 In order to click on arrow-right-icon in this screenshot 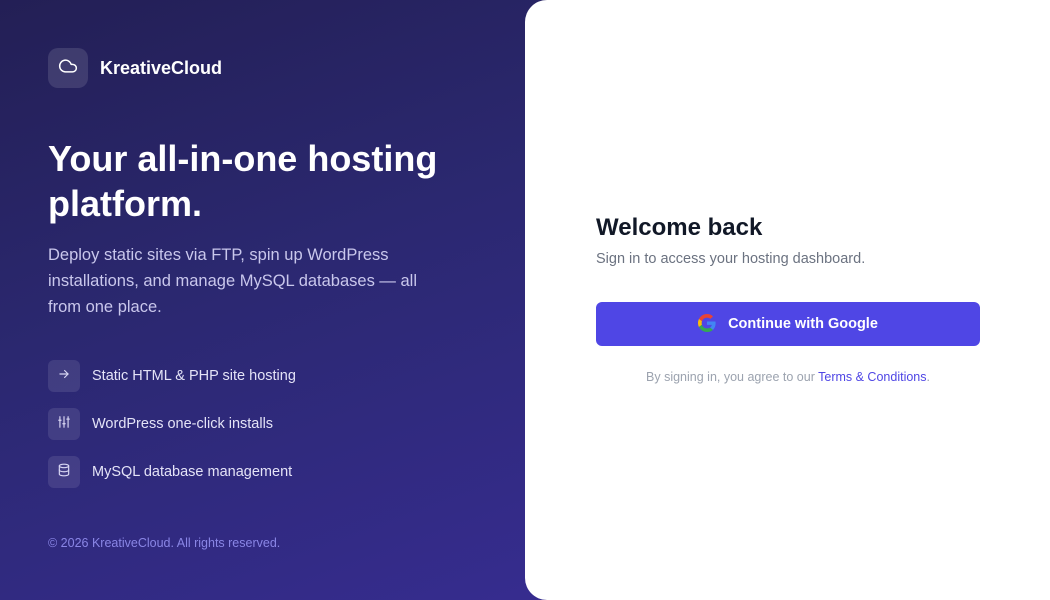, I will do `click(64, 376)`.